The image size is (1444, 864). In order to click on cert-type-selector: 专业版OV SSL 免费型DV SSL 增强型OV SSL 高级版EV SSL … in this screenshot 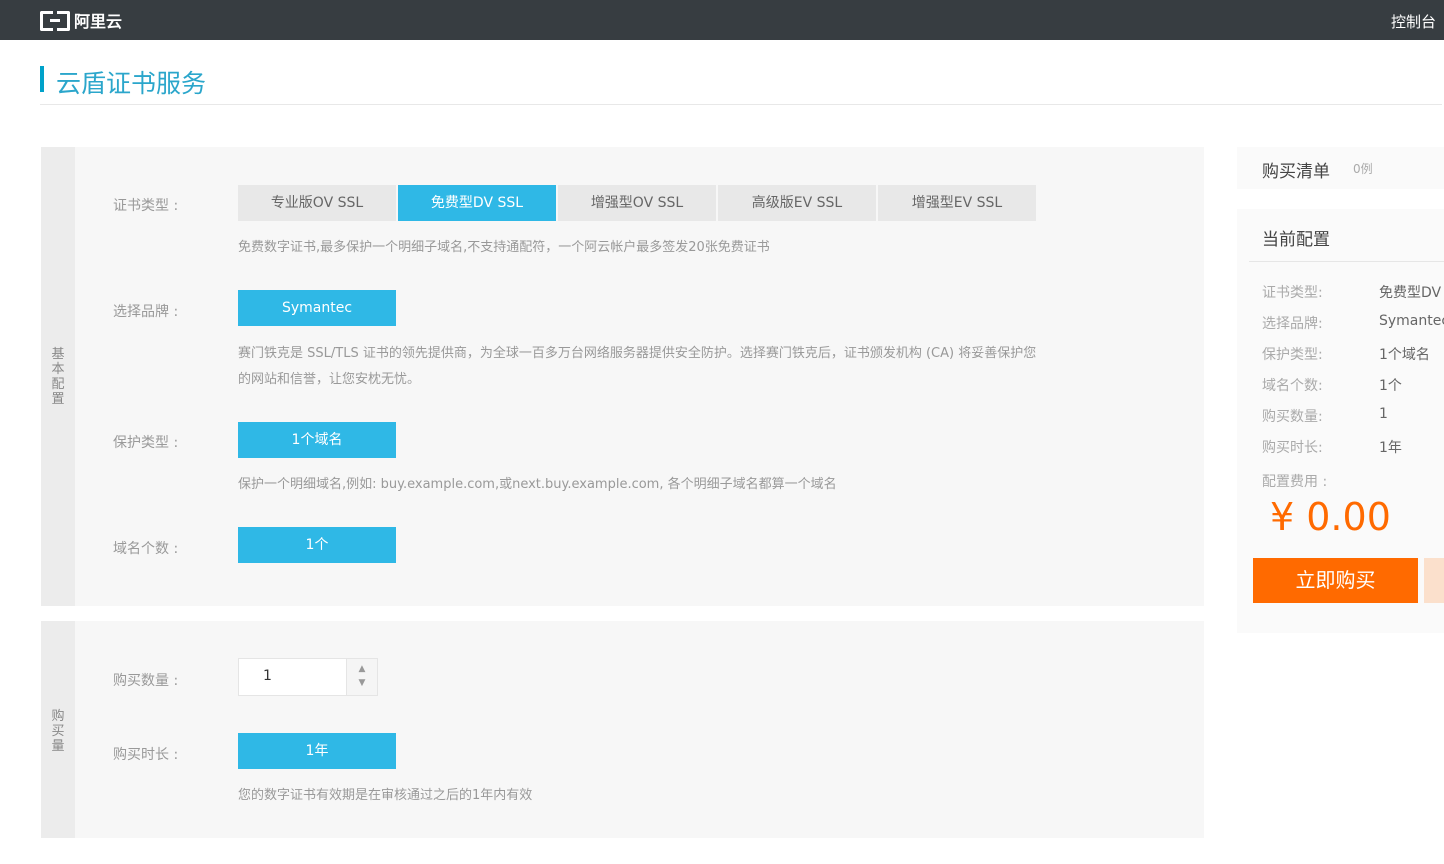, I will do `click(637, 203)`.